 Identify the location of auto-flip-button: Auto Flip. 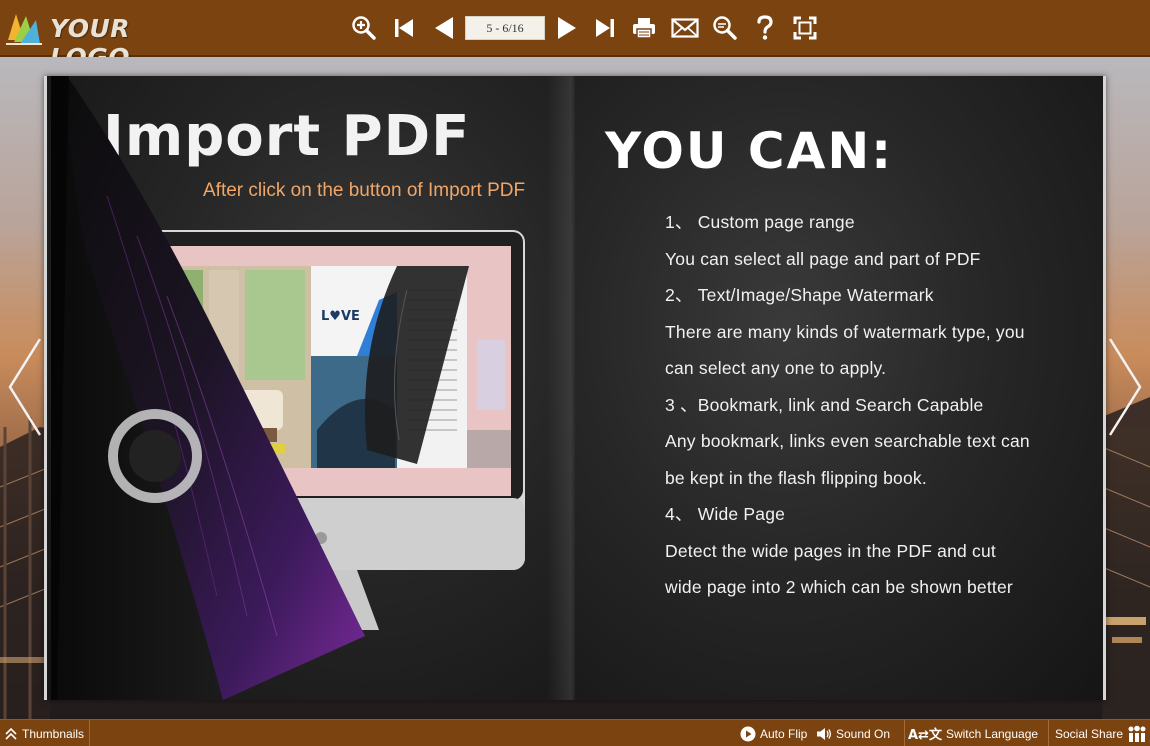
(773, 733).